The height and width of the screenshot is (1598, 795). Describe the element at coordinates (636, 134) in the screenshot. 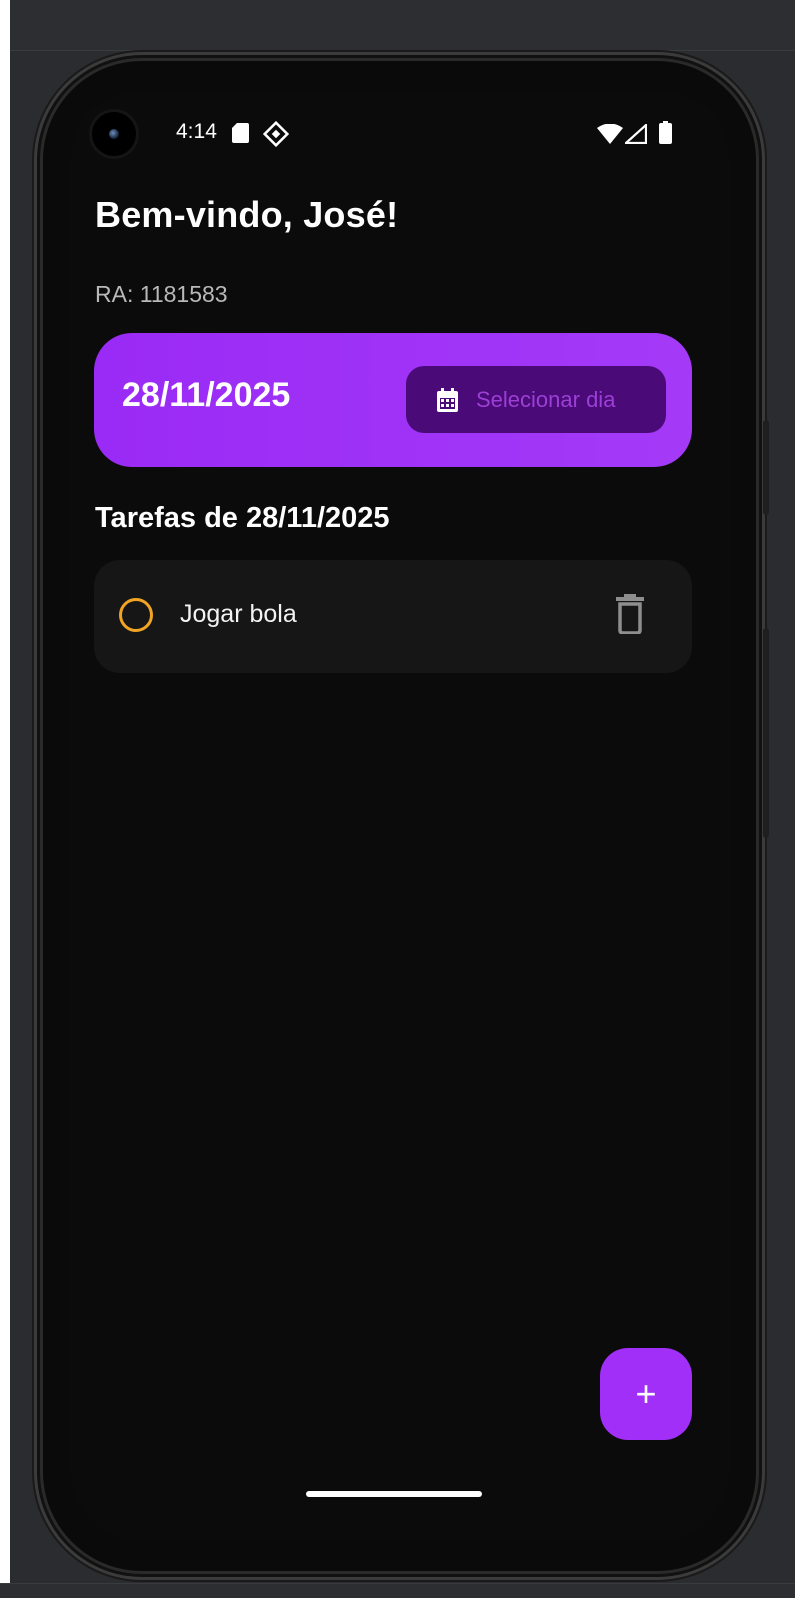

I see `signal-icon` at that location.